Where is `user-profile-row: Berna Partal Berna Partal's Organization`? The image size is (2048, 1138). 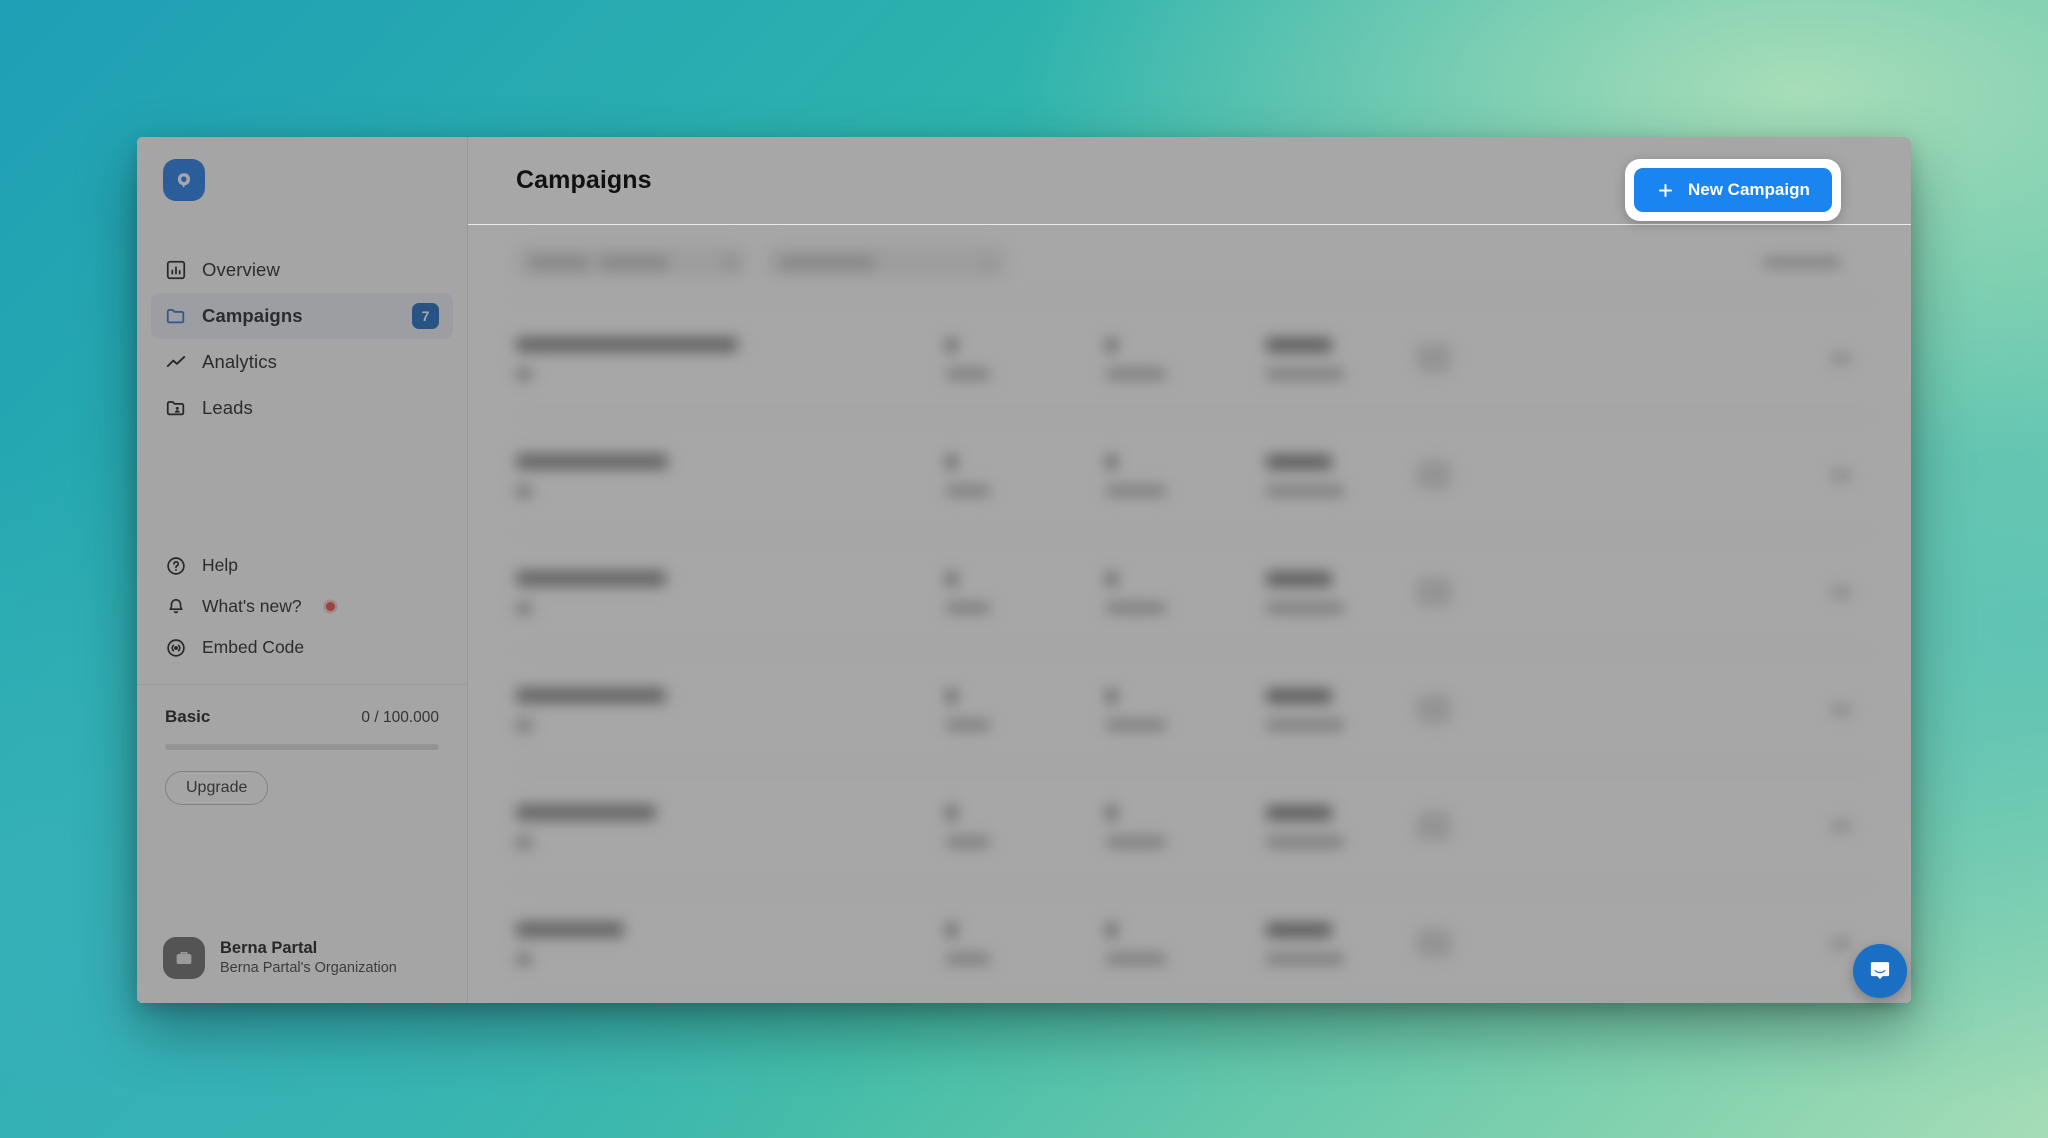
user-profile-row: Berna Partal Berna Partal's Organization is located at coordinates (302, 961).